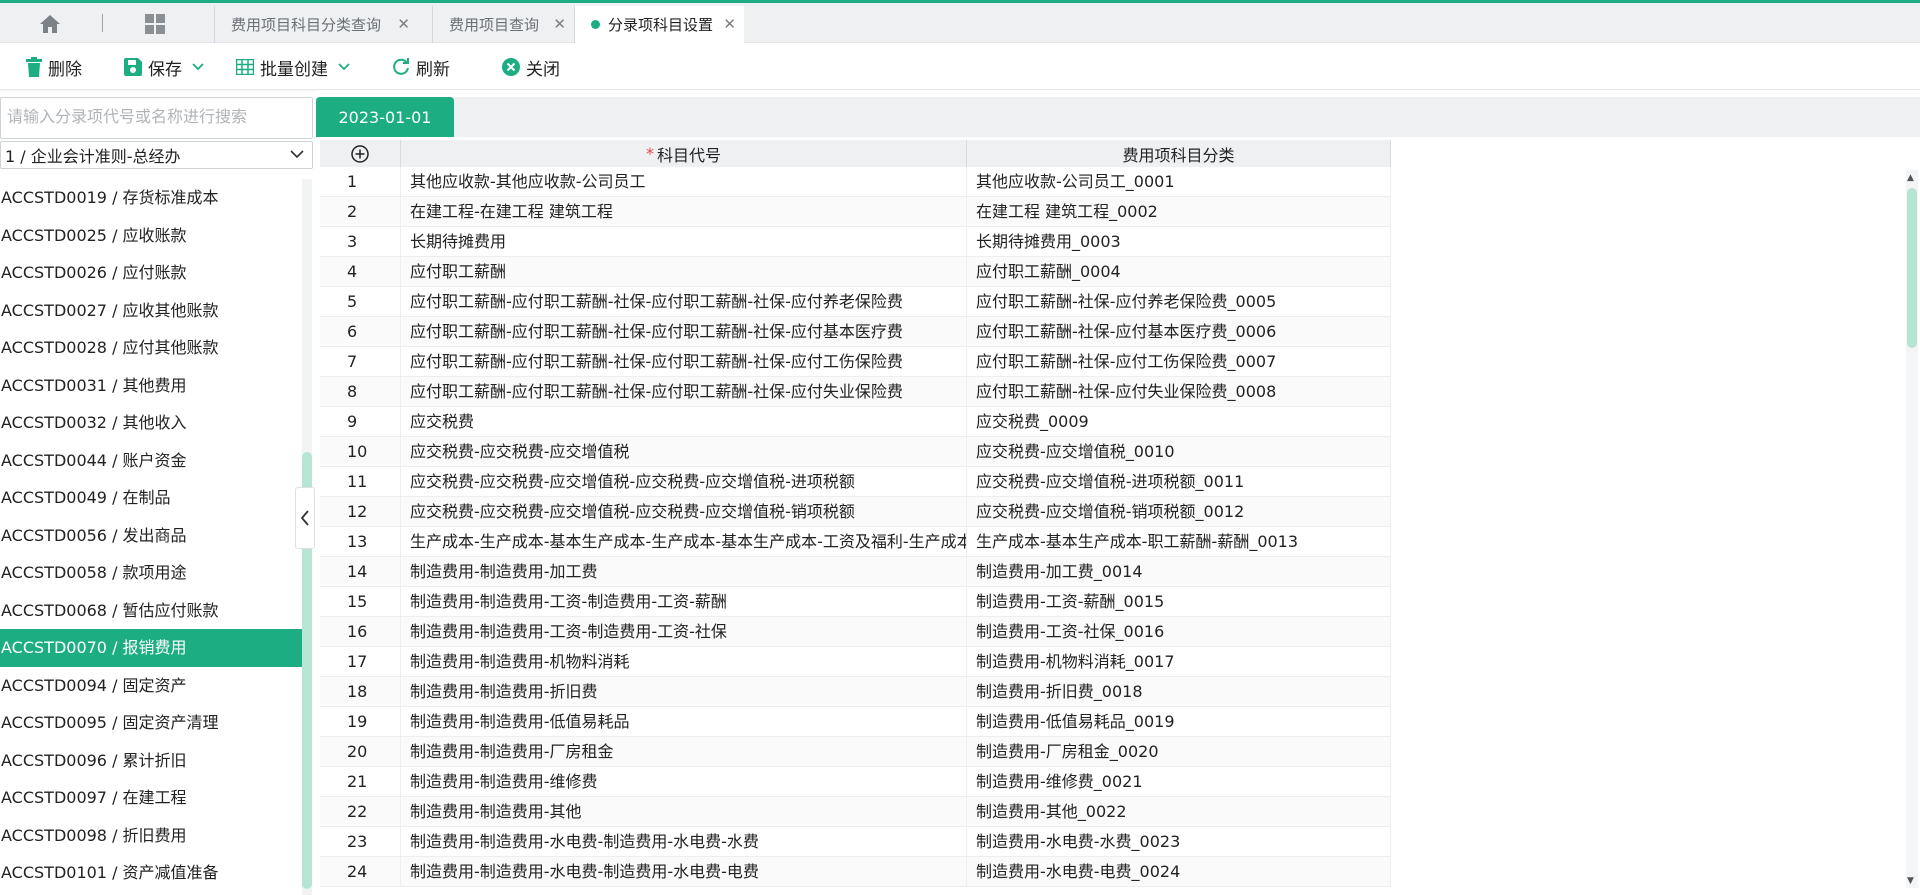  I want to click on table-row: 15 制造费用-制造费用-工资-制造费用-工资-薪酬 制造费用-工资-薪酬_0015, so click(1113, 602).